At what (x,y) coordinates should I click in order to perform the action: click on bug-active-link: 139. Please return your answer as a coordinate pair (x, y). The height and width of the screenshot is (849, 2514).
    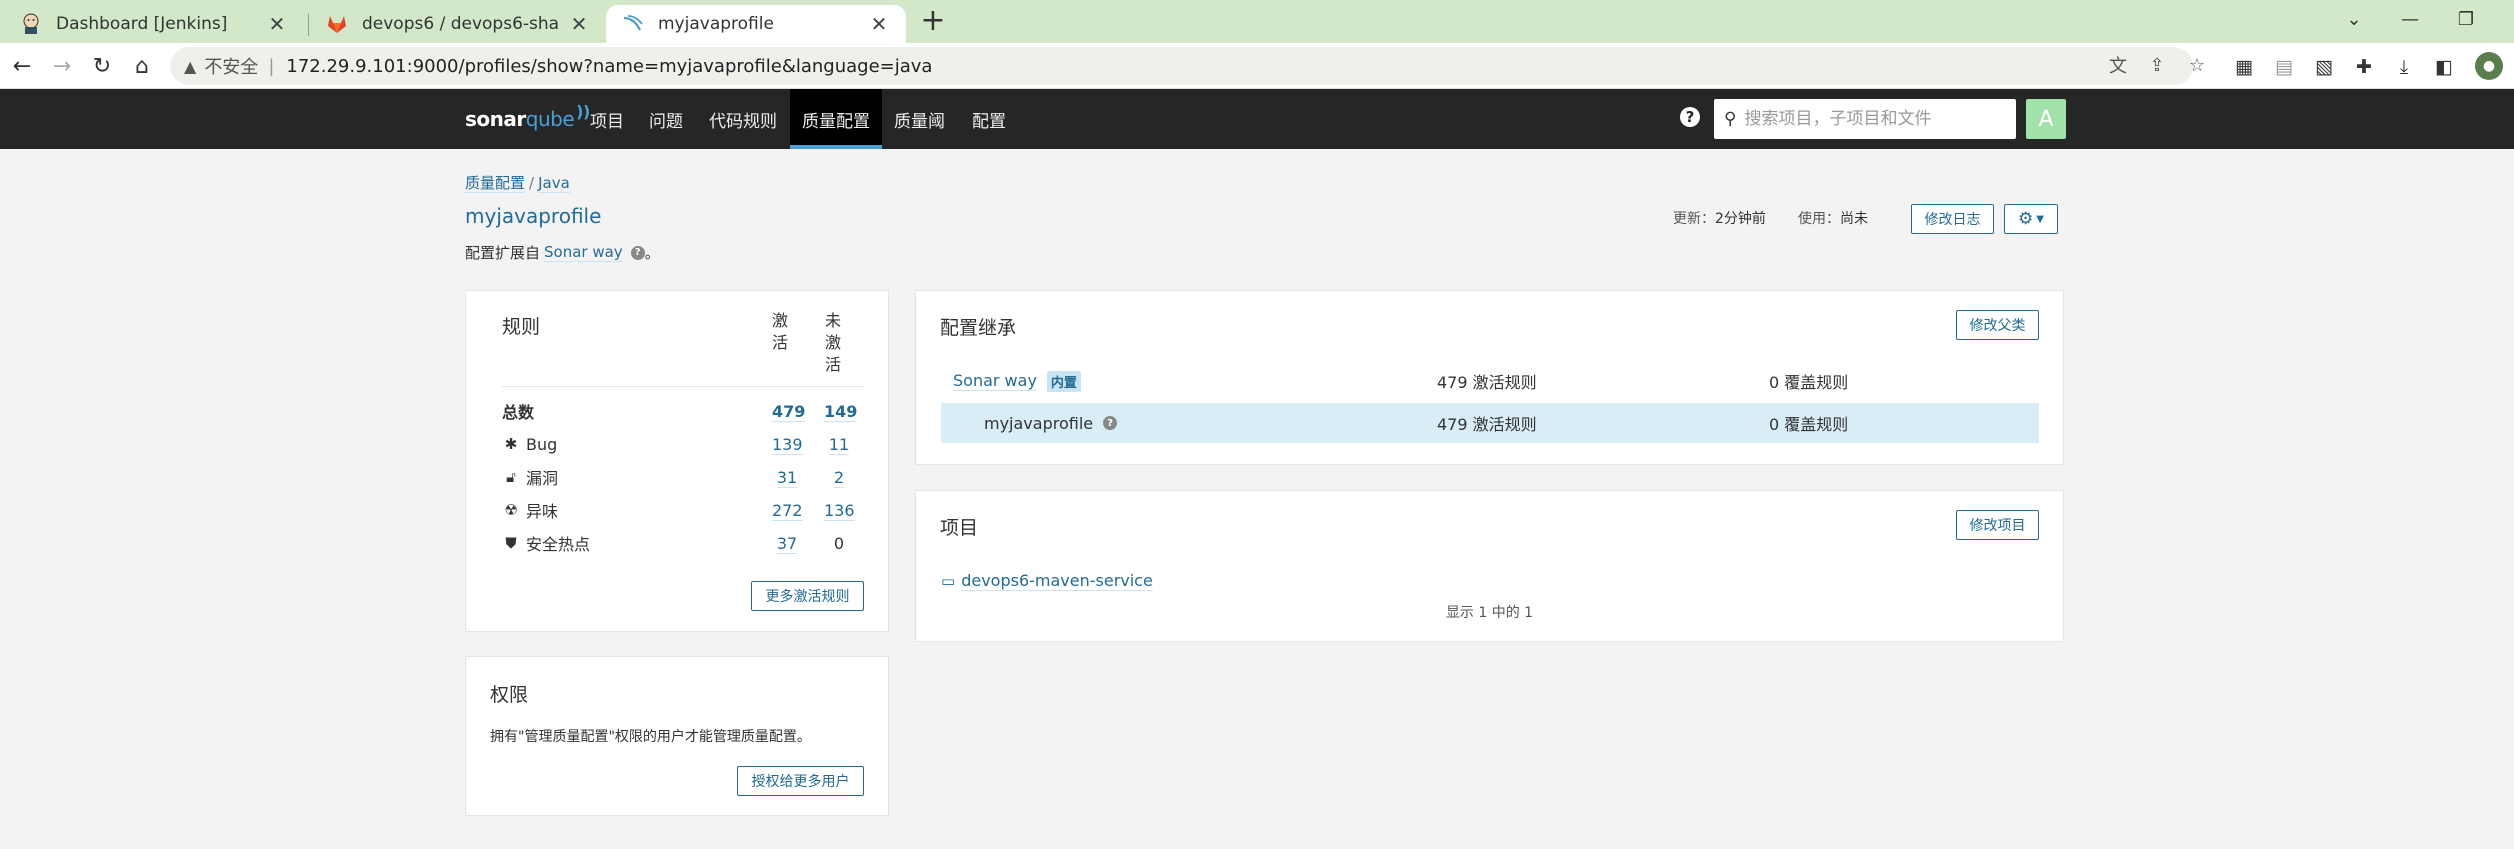
    Looking at the image, I should click on (787, 444).